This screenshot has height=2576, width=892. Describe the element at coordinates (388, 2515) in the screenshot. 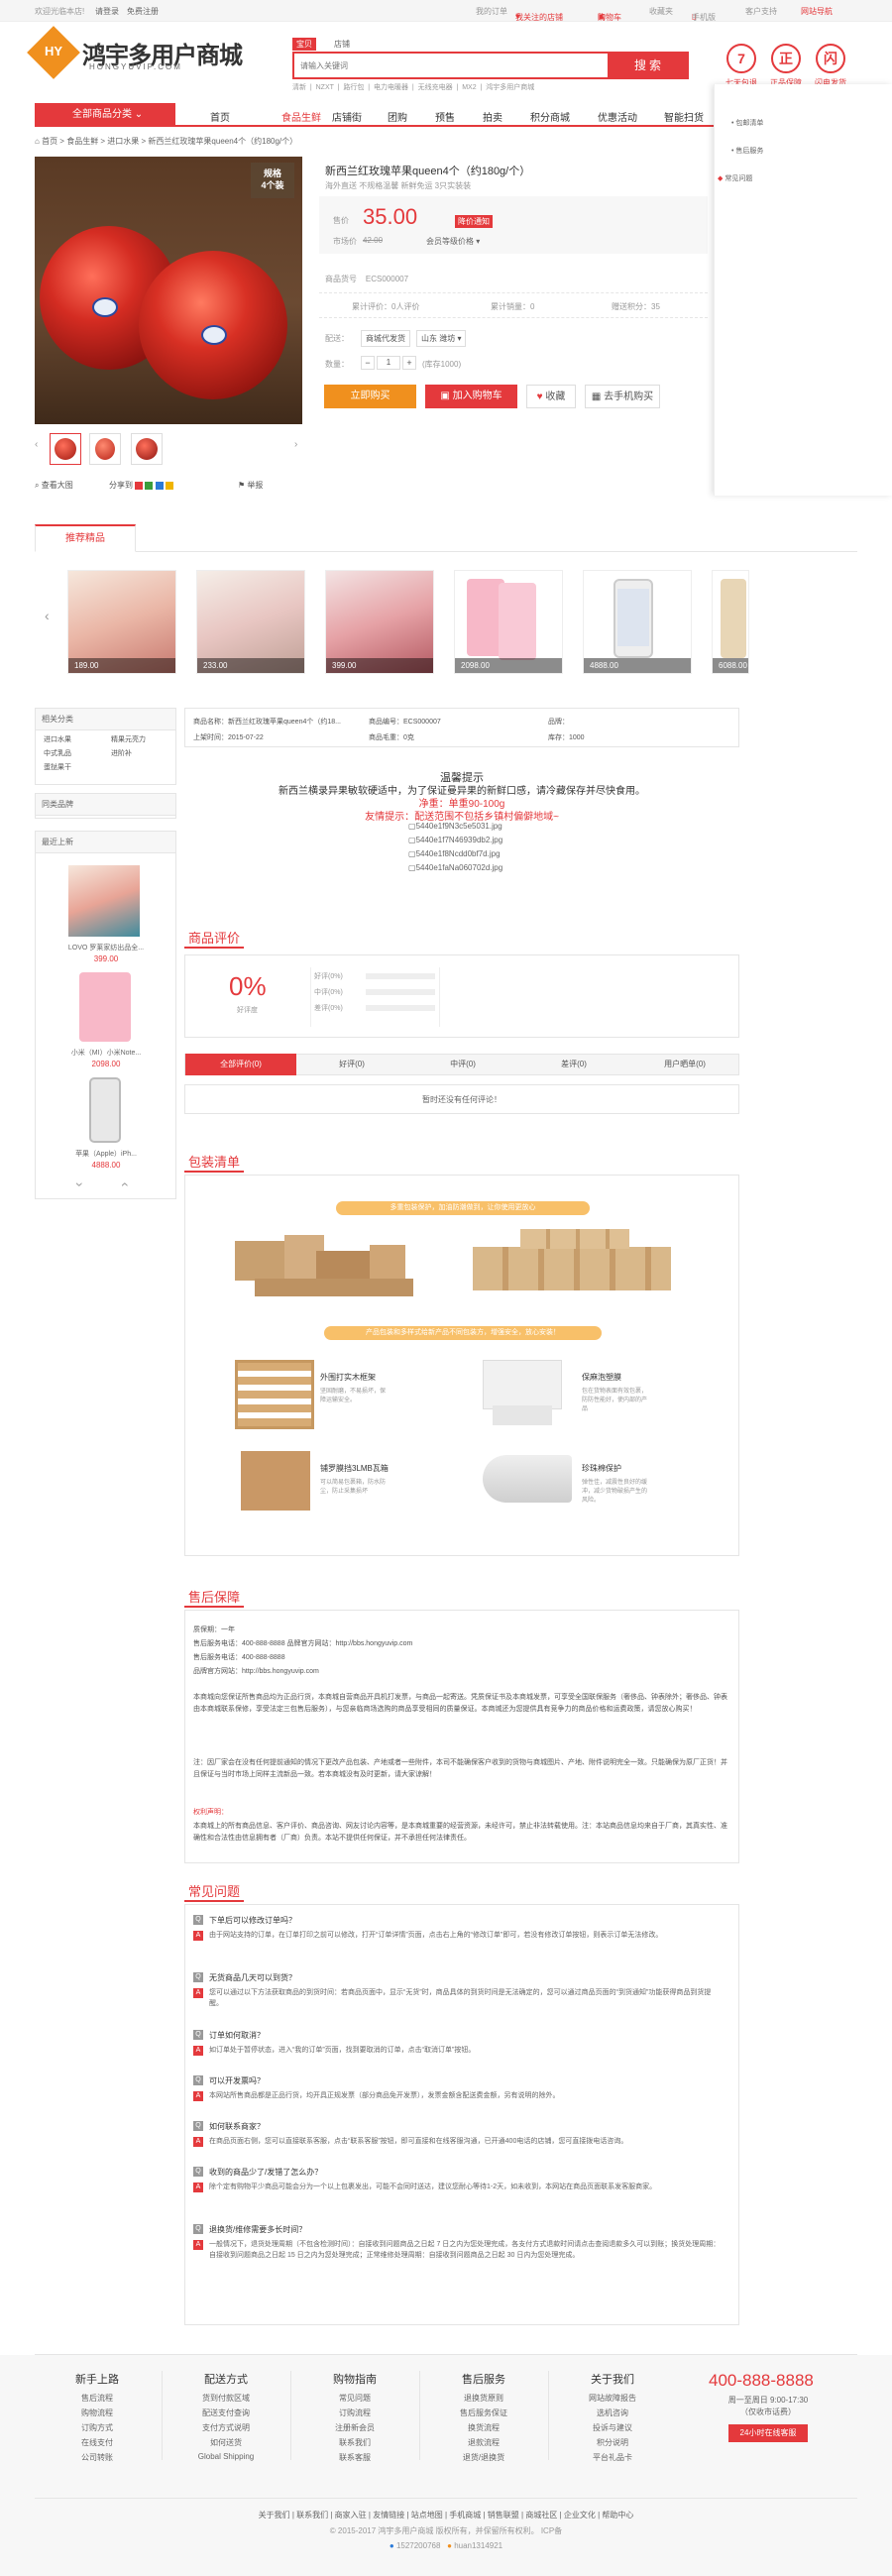

I see `footer-link: 友情链接` at that location.